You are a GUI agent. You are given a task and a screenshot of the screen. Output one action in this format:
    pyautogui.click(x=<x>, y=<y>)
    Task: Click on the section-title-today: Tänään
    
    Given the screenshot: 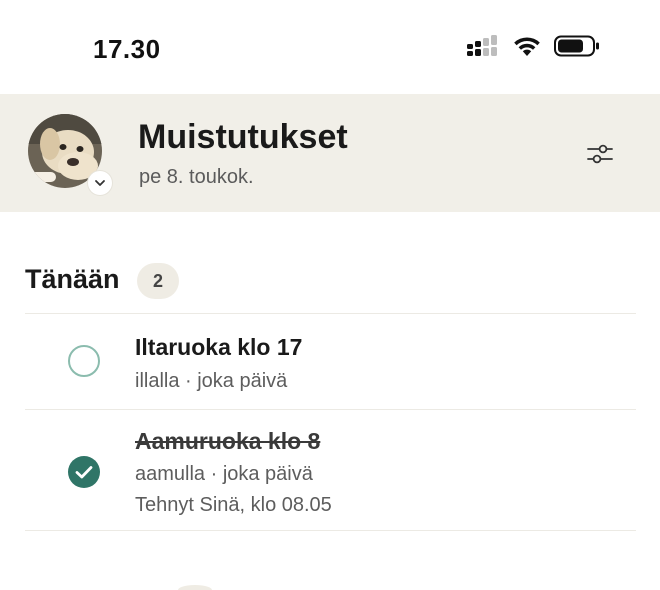 What is the action you would take?
    pyautogui.click(x=72, y=279)
    